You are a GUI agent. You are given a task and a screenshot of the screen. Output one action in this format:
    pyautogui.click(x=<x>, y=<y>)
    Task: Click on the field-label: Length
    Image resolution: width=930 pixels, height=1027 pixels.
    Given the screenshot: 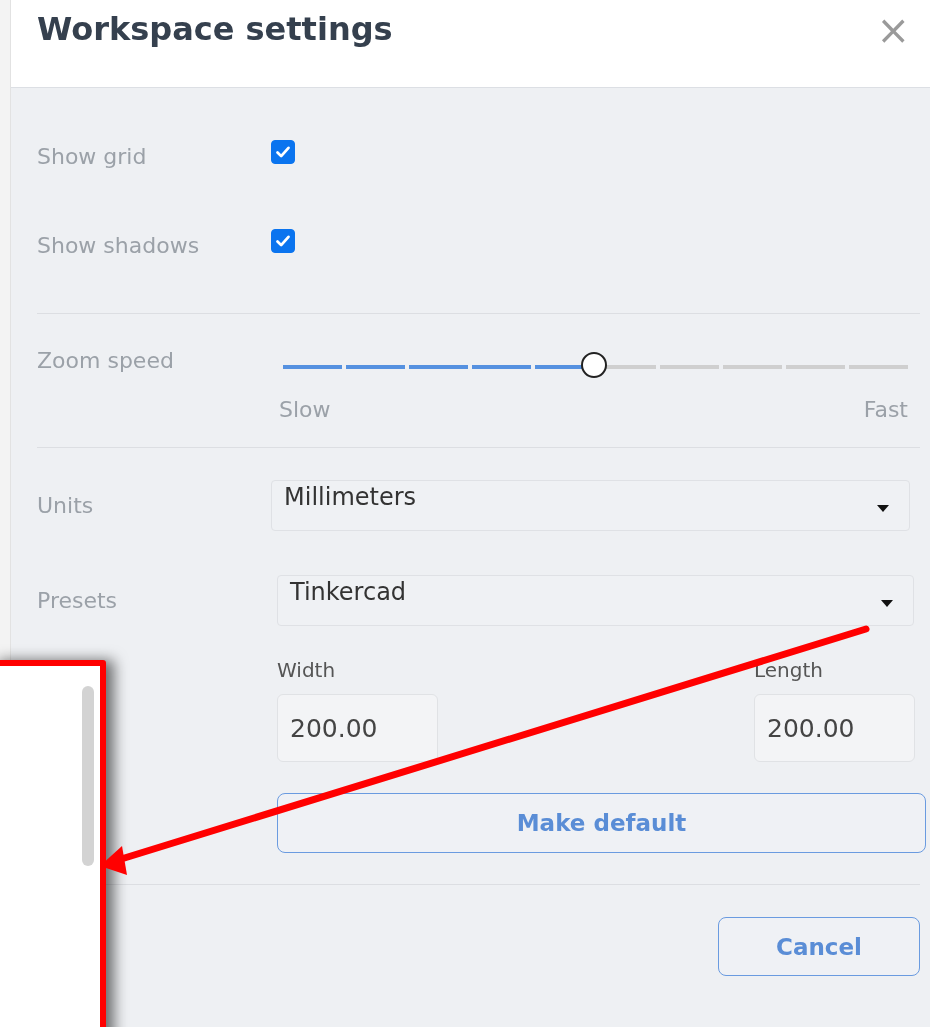 What is the action you would take?
    pyautogui.click(x=789, y=670)
    